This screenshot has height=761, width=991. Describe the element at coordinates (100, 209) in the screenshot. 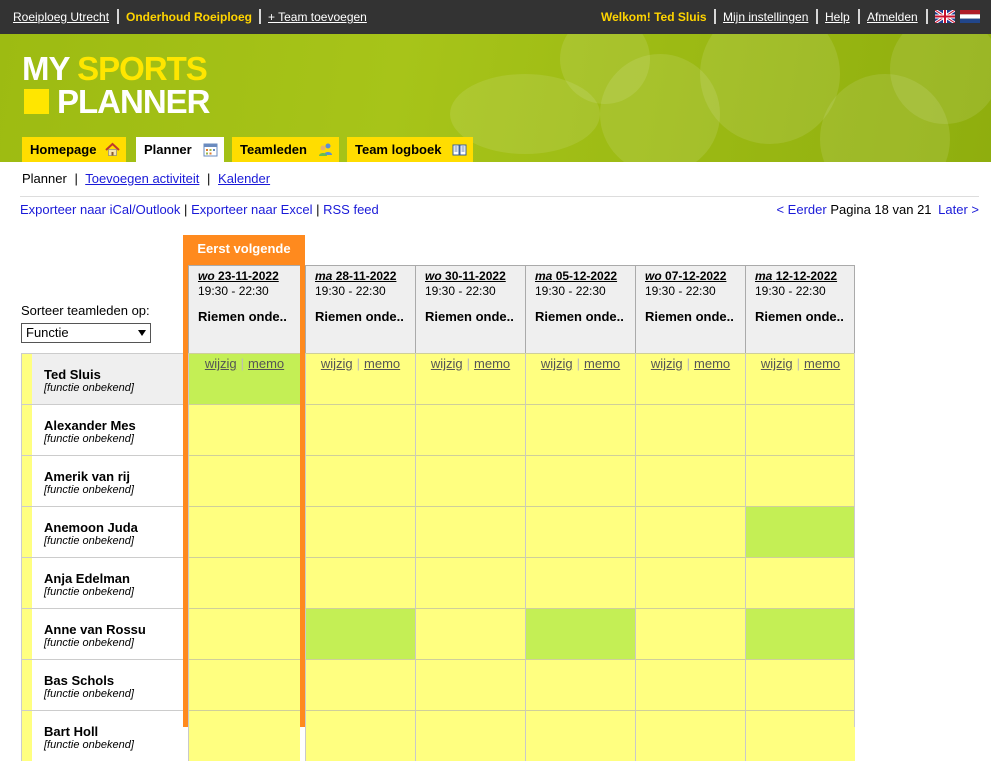

I see `export-ical-link: Exporteer naar iCal/Outlook` at that location.